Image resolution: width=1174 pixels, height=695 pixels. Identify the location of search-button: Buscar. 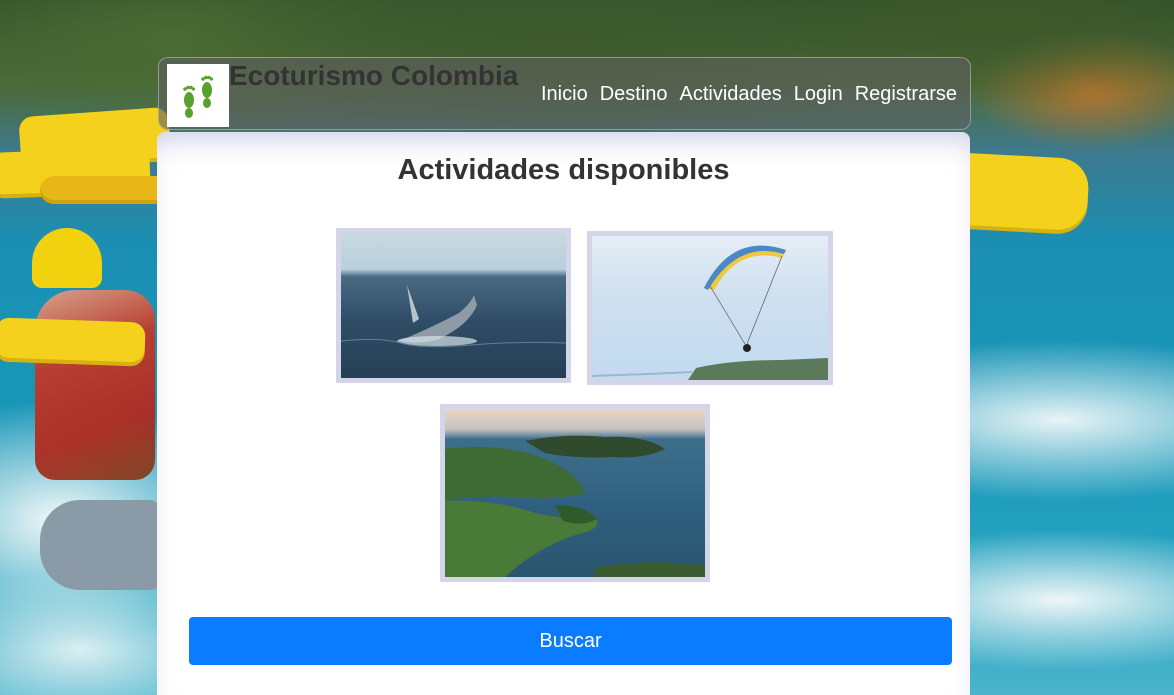
(570, 641).